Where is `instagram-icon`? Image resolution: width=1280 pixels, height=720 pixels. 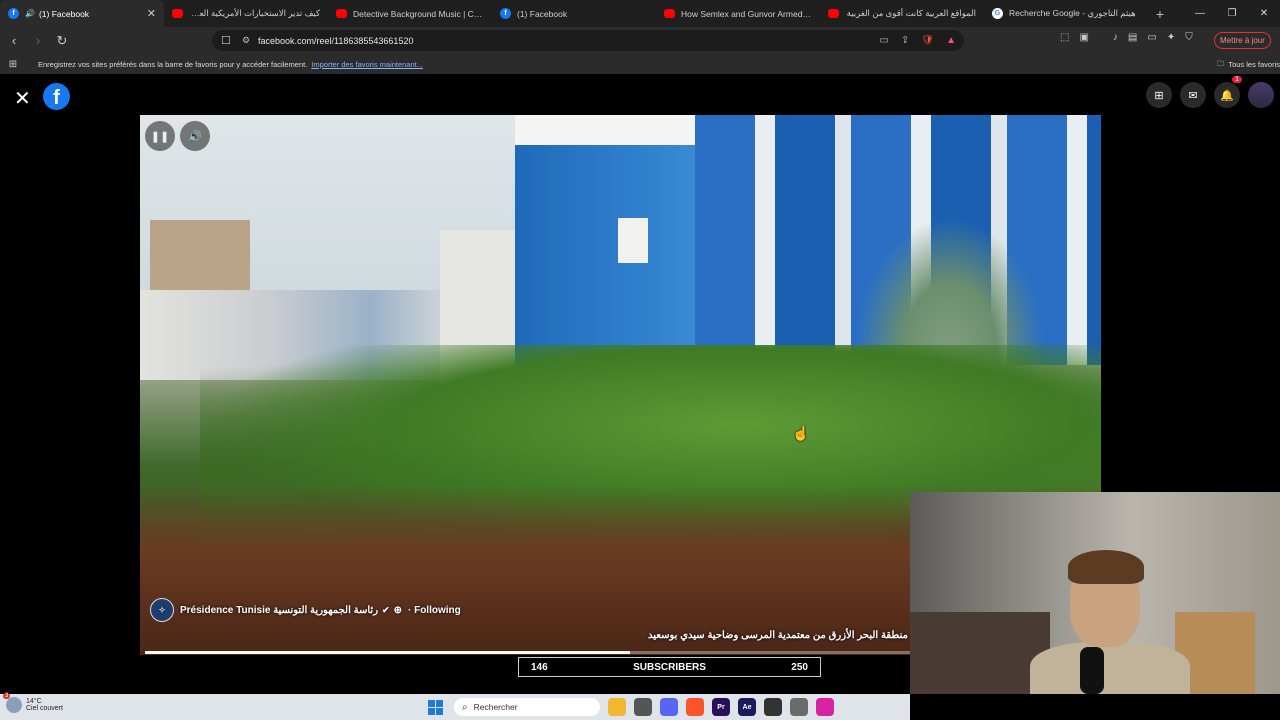
instagram-icon is located at coordinates (825, 707).